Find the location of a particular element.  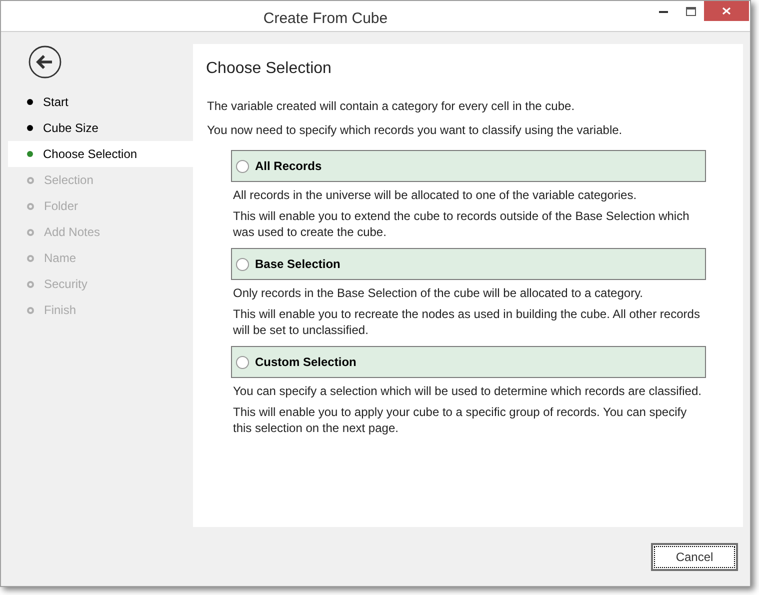

option-description: All records in the universe will be allocated to one of the variable categories. is located at coordinates (435, 195).